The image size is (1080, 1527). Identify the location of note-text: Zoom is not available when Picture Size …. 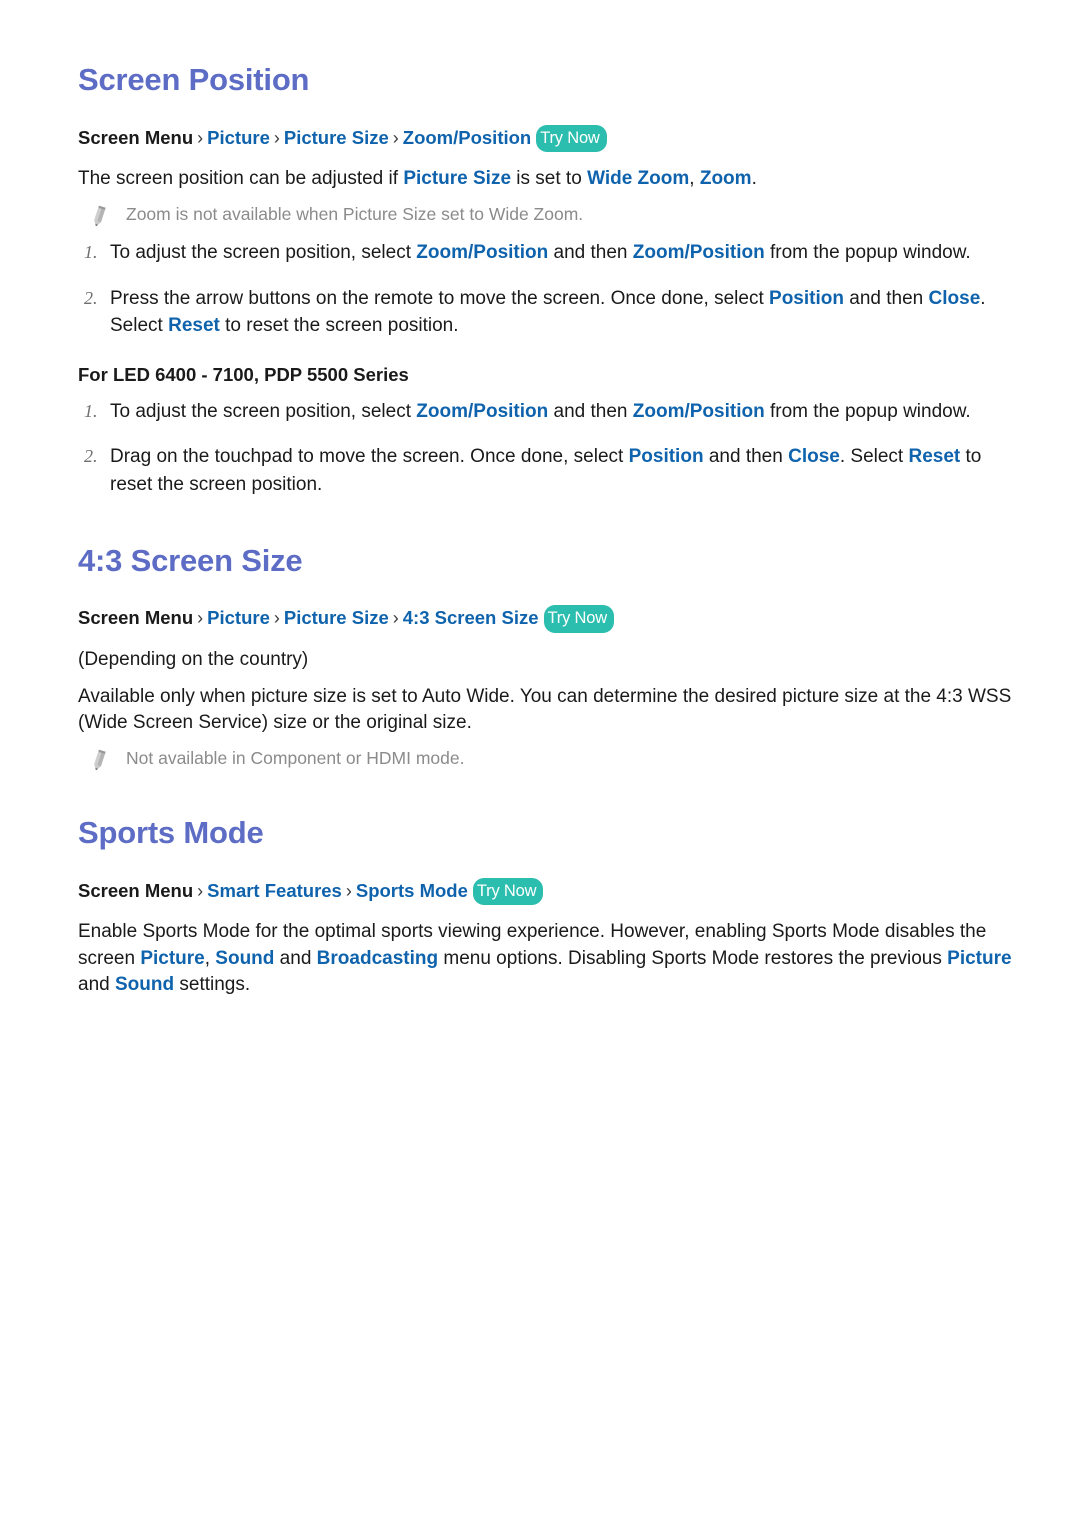
(355, 214).